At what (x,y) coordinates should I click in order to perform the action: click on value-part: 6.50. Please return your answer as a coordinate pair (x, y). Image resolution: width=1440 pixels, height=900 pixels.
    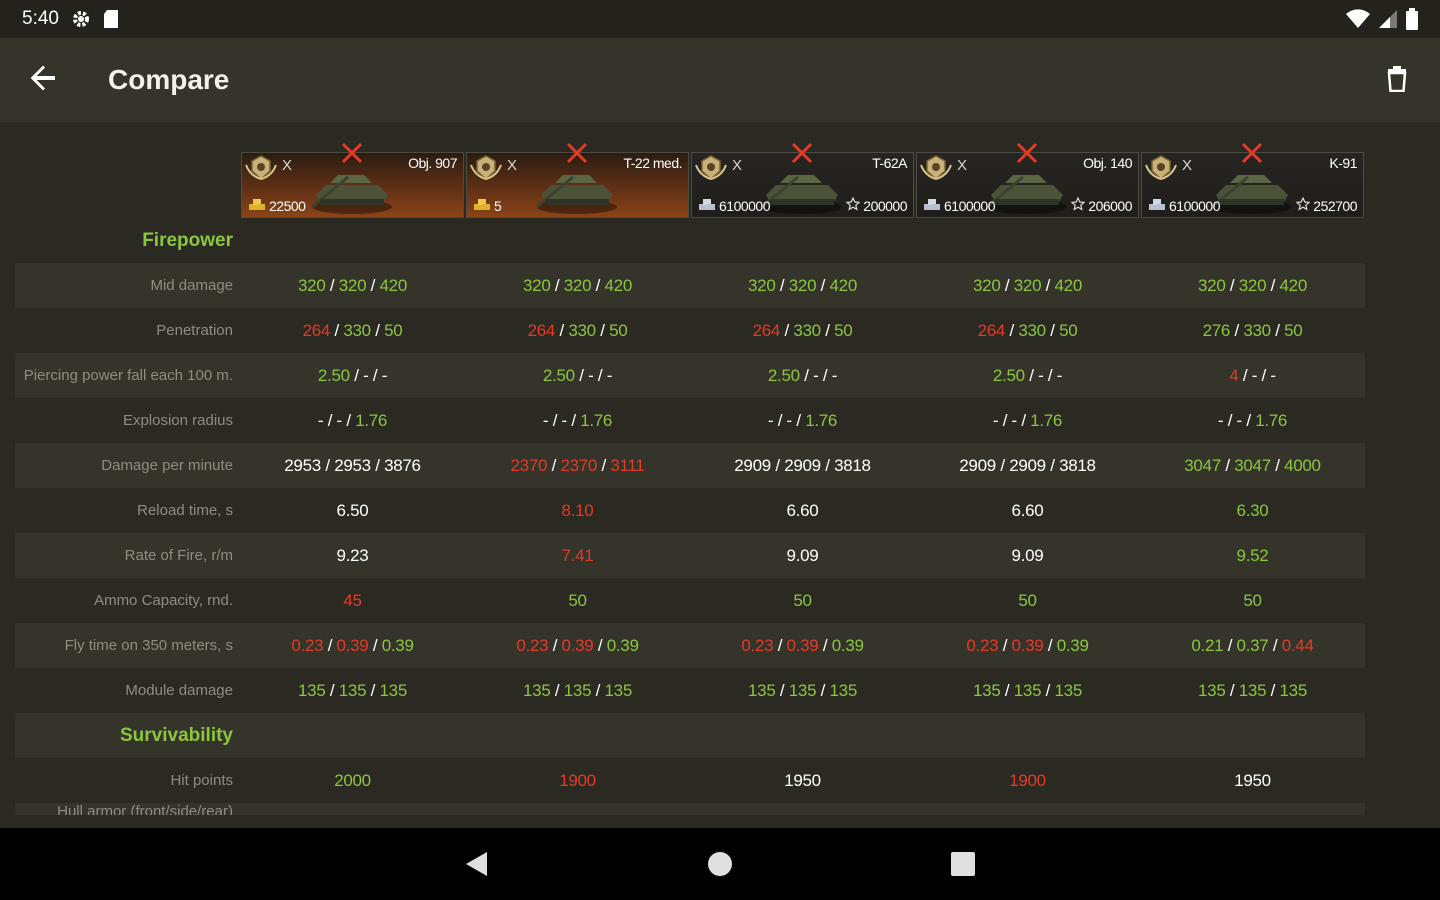
    Looking at the image, I should click on (352, 510).